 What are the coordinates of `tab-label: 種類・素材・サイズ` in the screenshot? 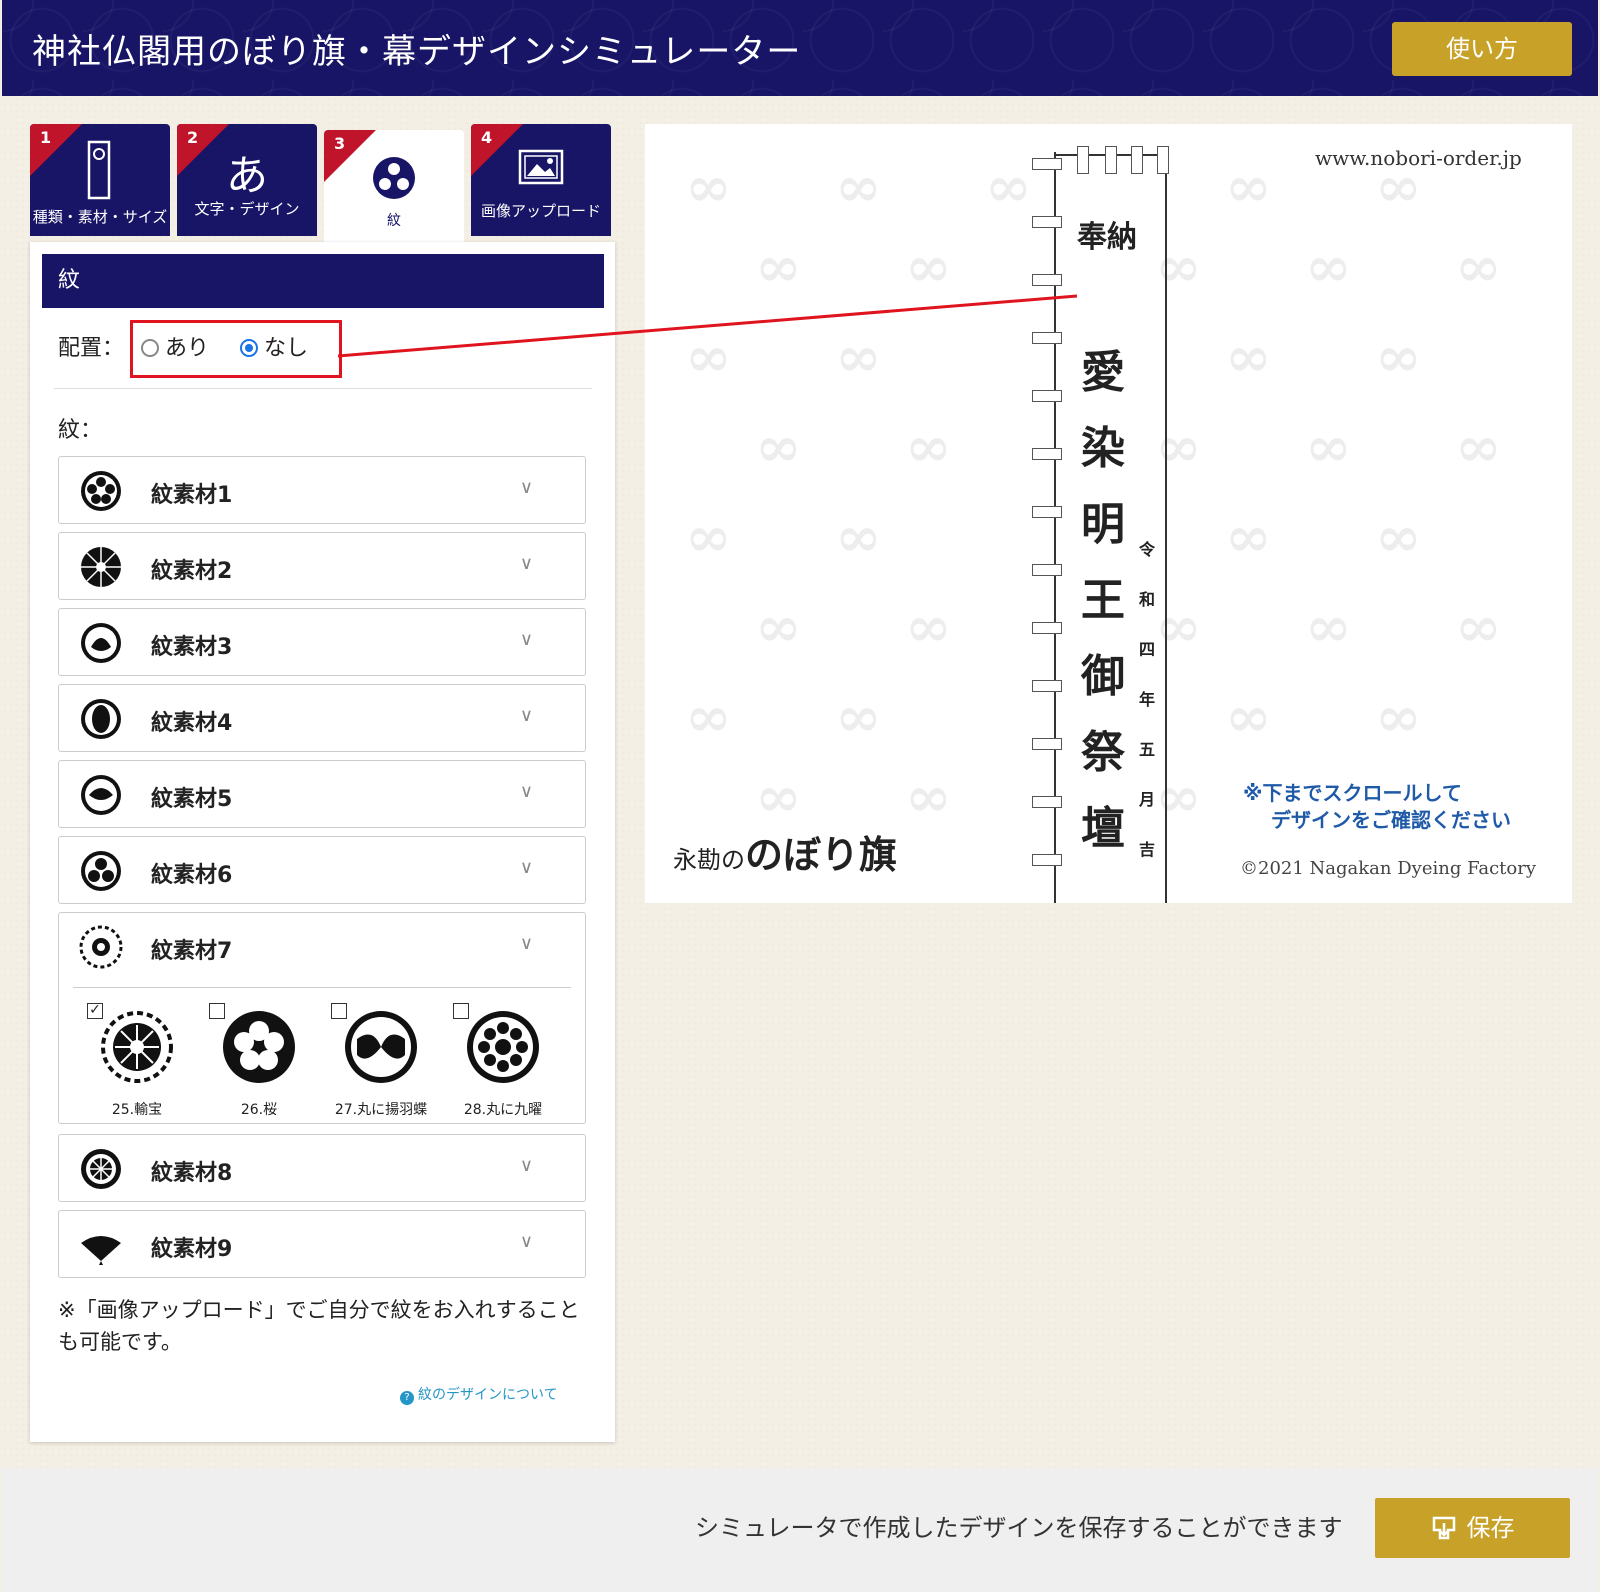 It's located at (100, 217).